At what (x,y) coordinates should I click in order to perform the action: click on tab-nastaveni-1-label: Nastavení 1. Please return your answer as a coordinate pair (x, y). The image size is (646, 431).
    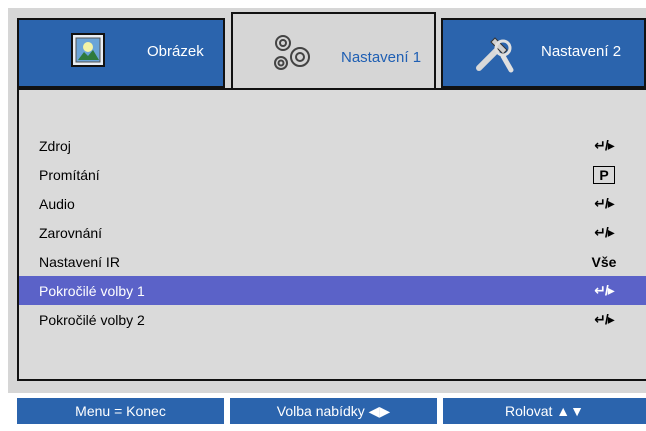
    Looking at the image, I should click on (381, 57).